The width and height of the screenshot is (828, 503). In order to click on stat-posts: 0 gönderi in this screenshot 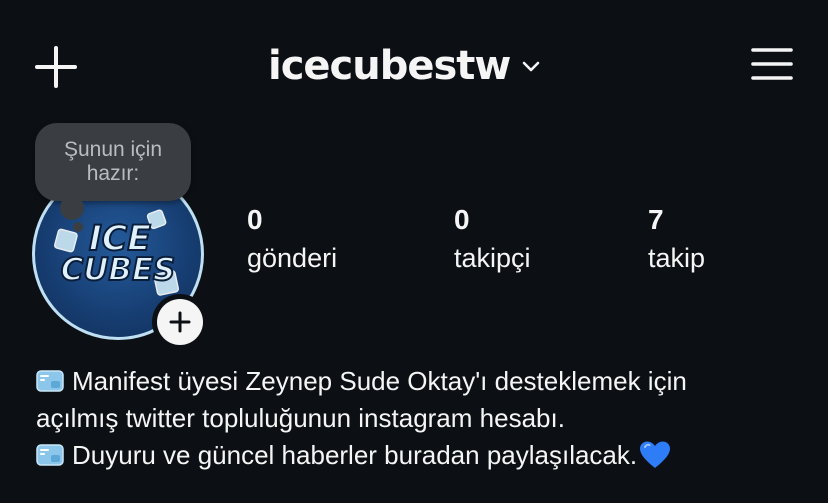, I will do `click(292, 240)`.